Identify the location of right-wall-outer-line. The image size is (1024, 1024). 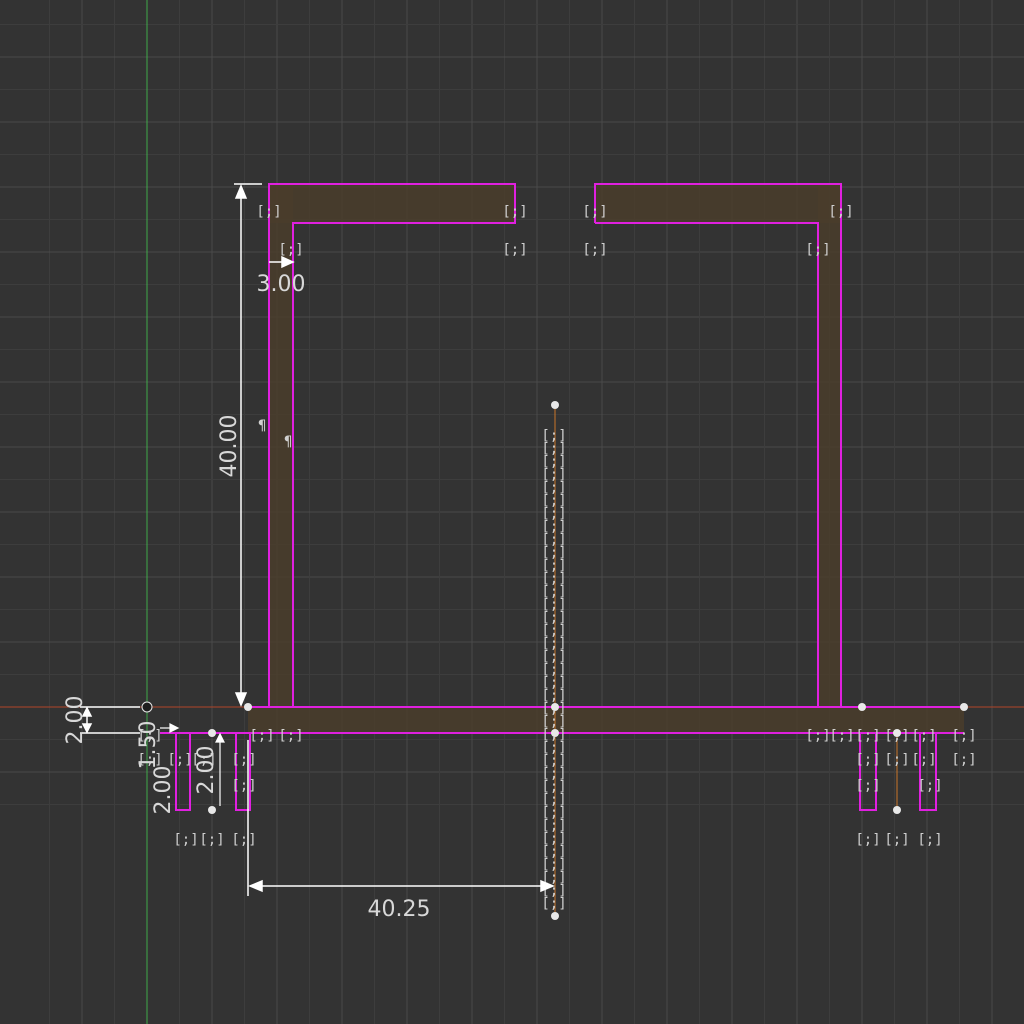
(718, 445).